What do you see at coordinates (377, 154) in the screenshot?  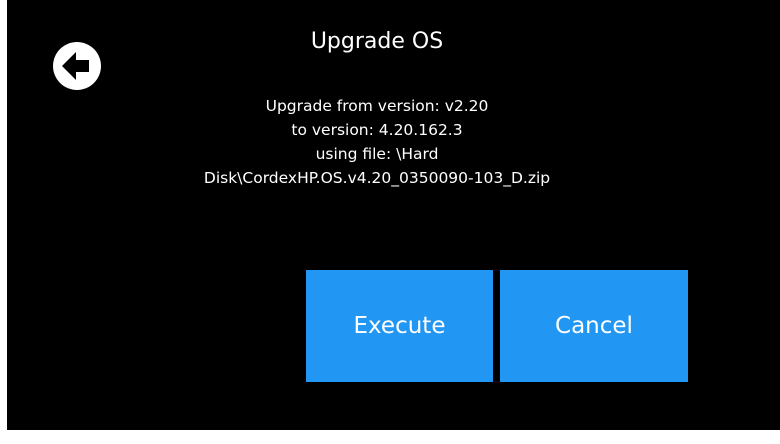 I see `message-line-file: using file: \Hard` at bounding box center [377, 154].